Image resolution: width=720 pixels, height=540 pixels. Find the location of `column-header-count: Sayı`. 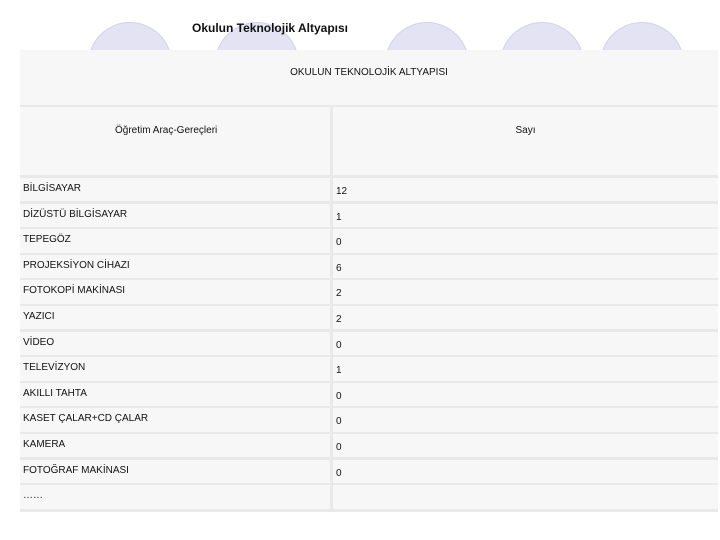

column-header-count: Sayı is located at coordinates (525, 130).